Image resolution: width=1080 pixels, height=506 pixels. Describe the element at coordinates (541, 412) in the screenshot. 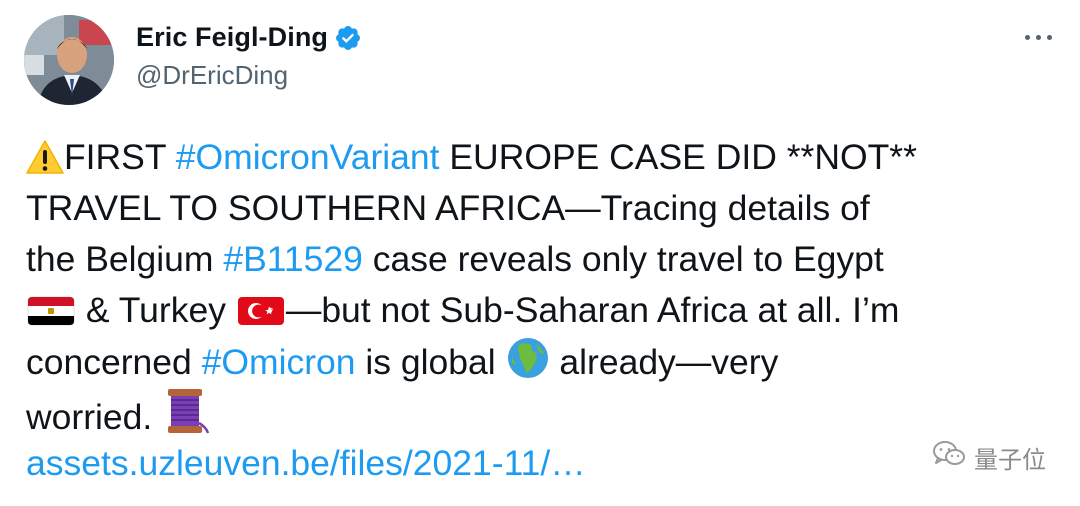

I see `tweet-line-6: worried.` at that location.